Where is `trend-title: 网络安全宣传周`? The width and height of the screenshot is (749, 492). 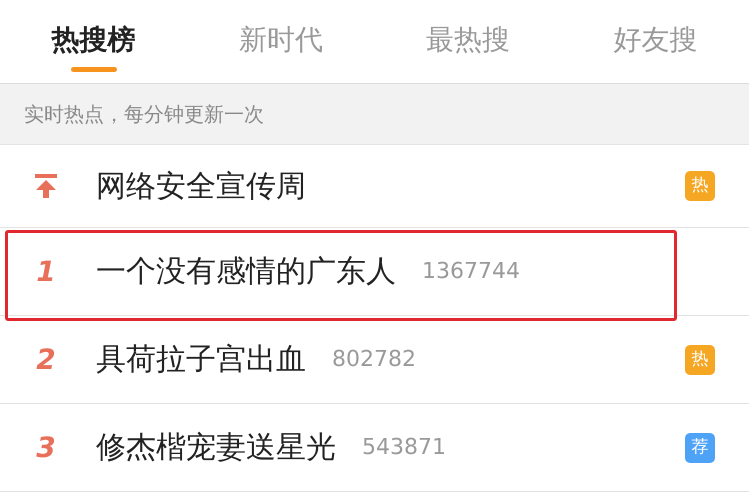
trend-title: 网络安全宣传周 is located at coordinates (201, 186).